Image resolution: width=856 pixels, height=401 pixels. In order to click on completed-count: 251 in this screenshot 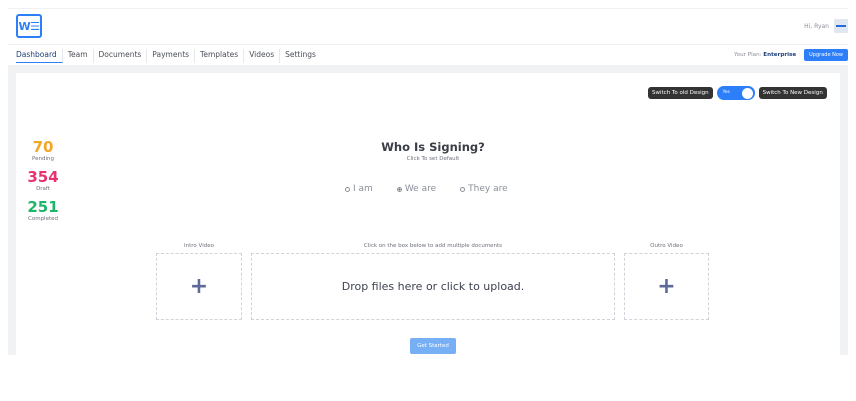, I will do `click(43, 207)`.